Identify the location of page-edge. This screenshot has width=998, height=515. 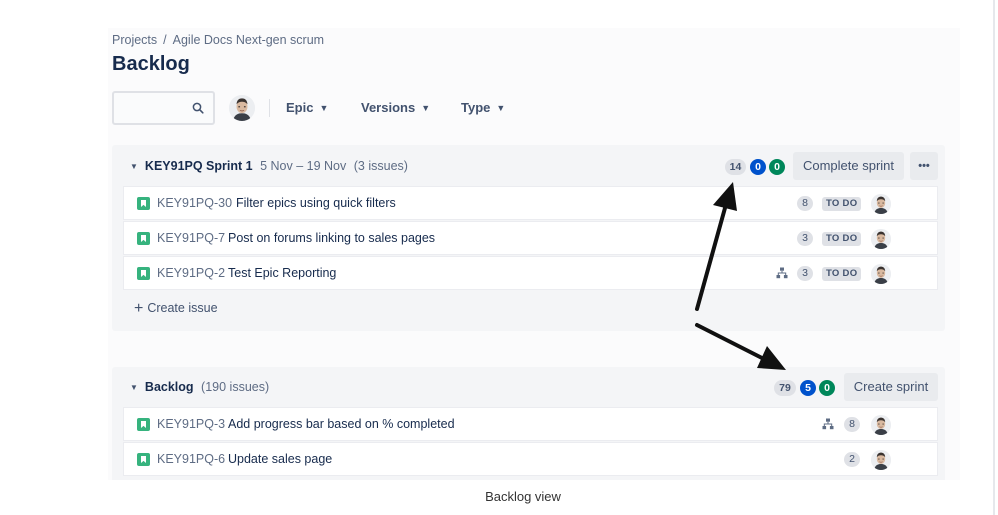
(994, 257).